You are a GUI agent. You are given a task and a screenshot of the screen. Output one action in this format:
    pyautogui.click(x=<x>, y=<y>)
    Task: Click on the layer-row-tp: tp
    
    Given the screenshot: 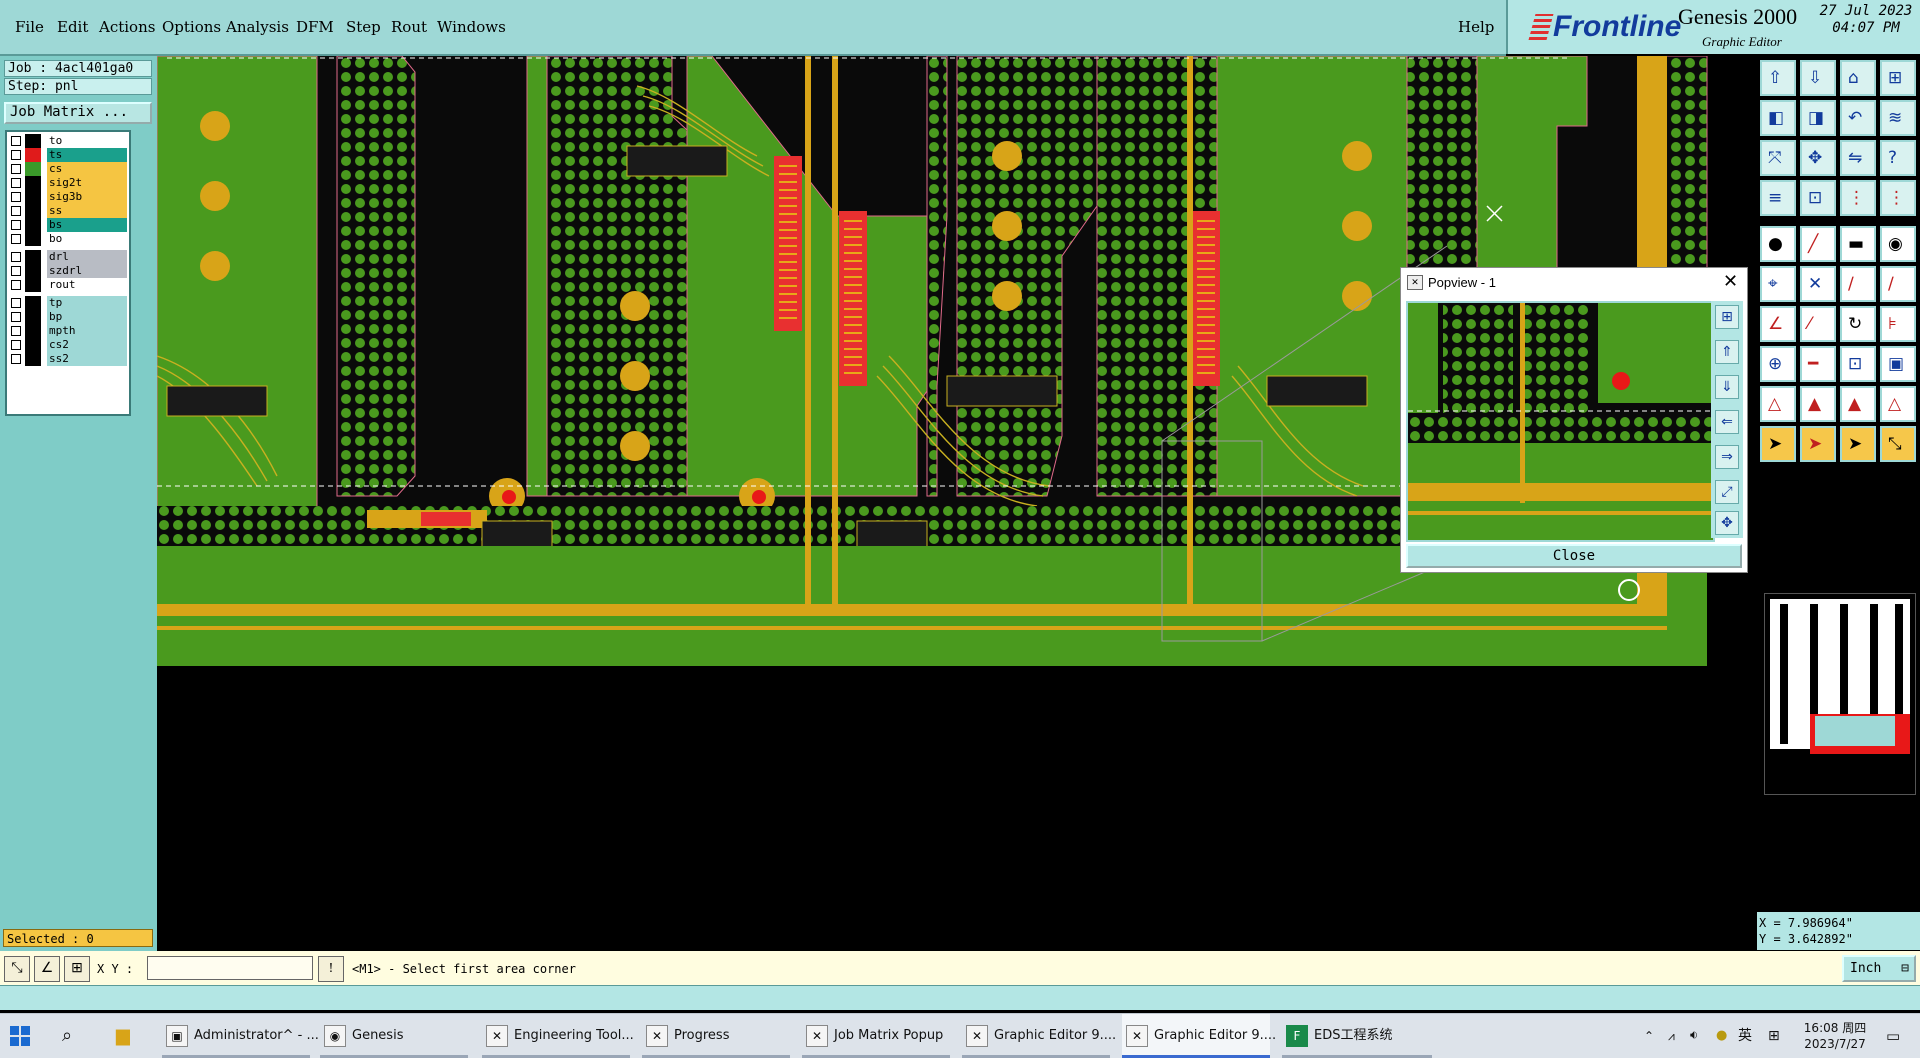 What is the action you would take?
    pyautogui.click(x=68, y=303)
    